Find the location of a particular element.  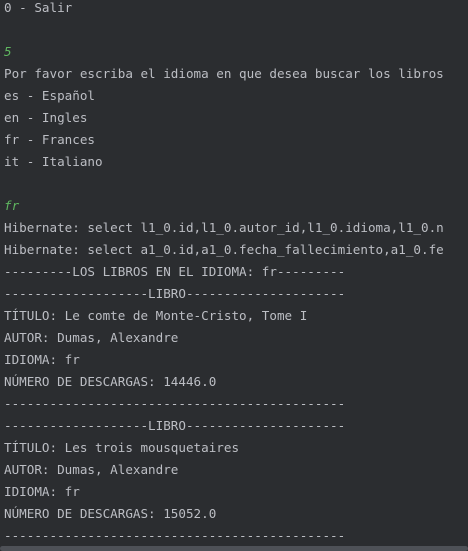

scrollbar-thumb is located at coordinates (234, 548).